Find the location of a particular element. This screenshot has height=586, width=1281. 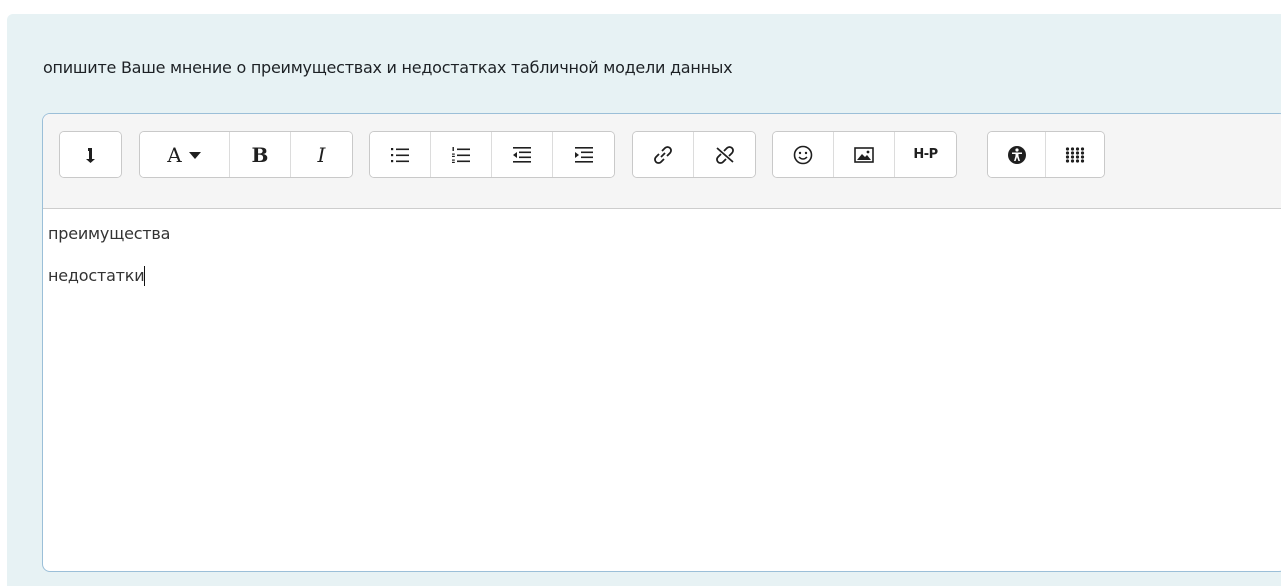

link-button is located at coordinates (663, 154).